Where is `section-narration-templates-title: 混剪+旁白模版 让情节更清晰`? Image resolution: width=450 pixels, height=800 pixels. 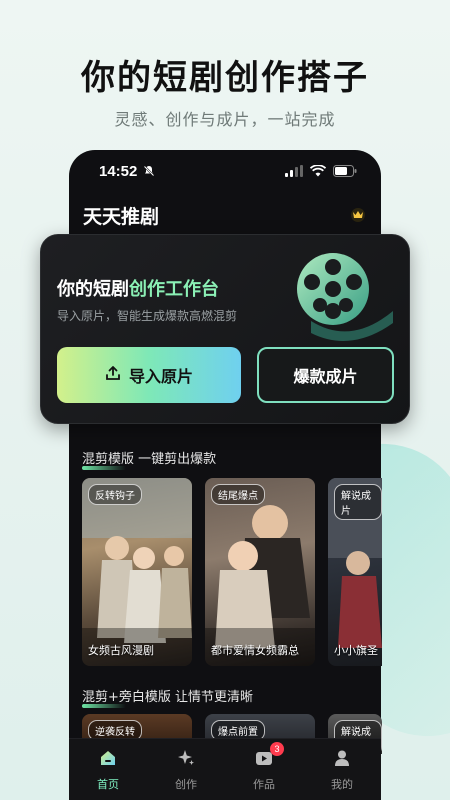
section-narration-templates-title: 混剪+旁白模版 让情节更清晰 is located at coordinates (168, 697).